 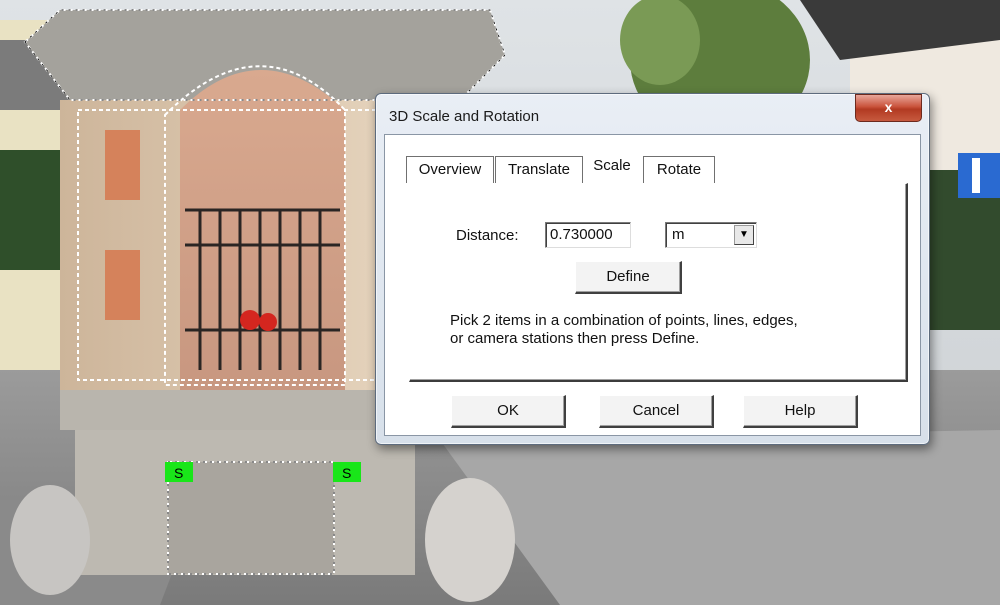 I want to click on hint-line-2: or camera stations then press Define., so click(x=575, y=338).